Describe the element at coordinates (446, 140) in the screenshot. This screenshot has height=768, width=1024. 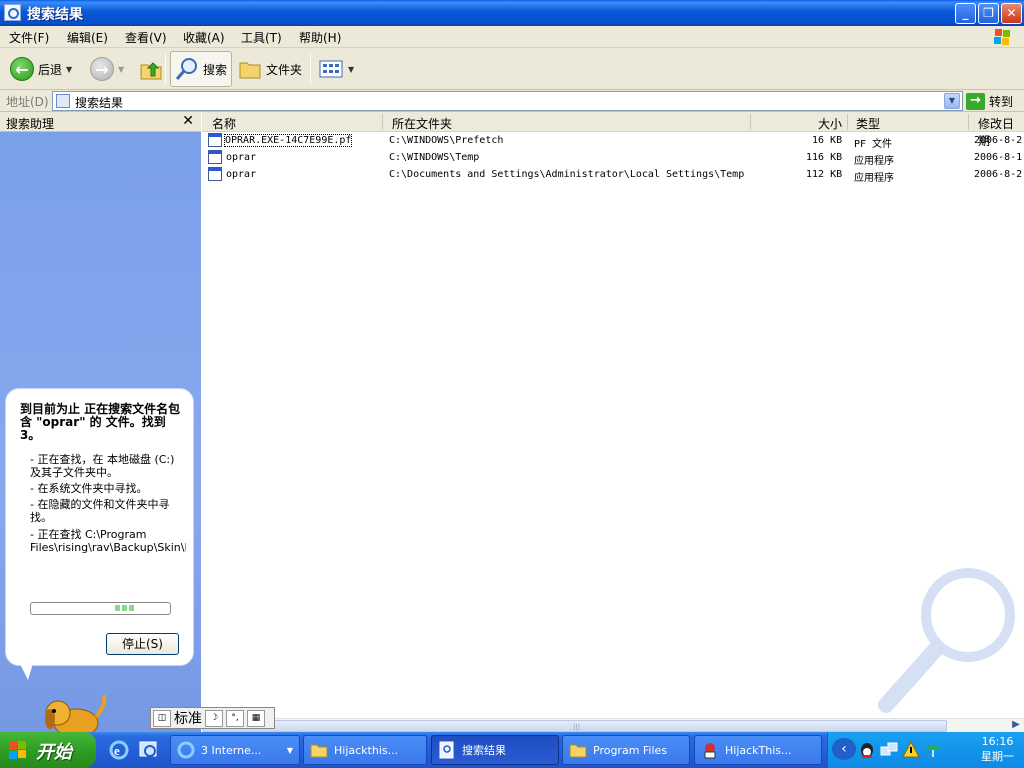
I see `file-folder: C:\WINDOWS\Prefetch` at that location.